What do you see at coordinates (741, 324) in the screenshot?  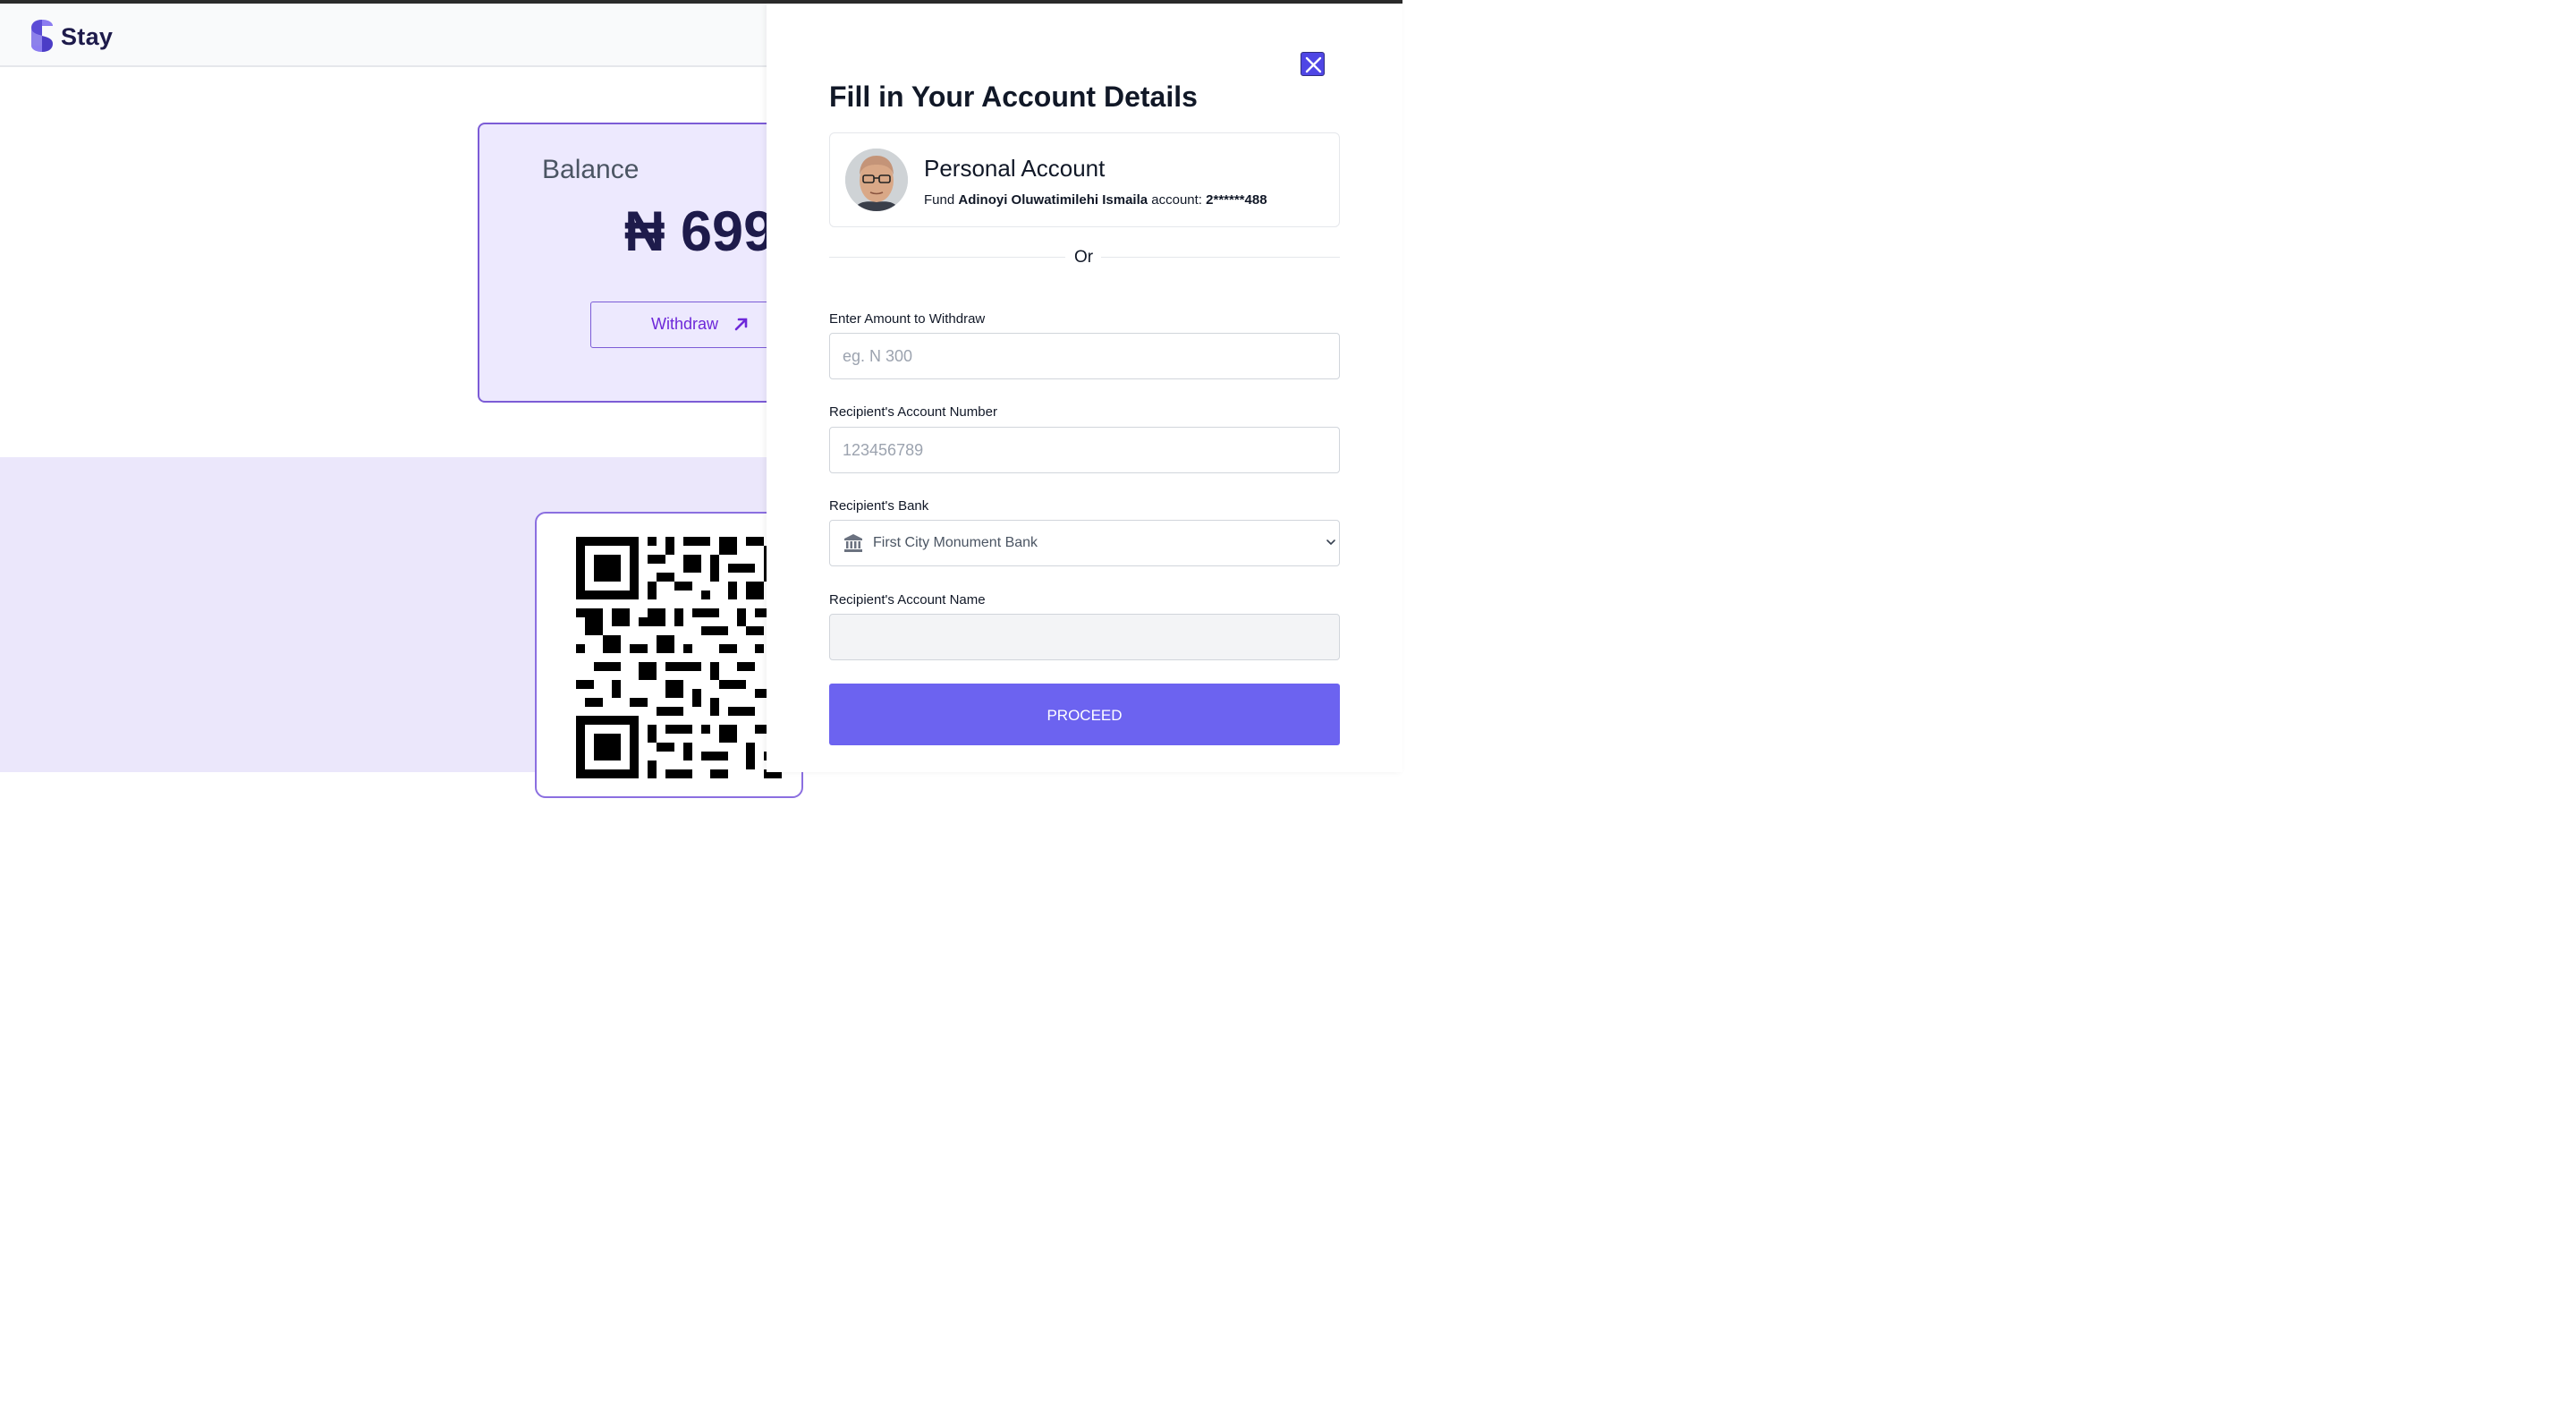 I see `arrow-up-right-icon` at bounding box center [741, 324].